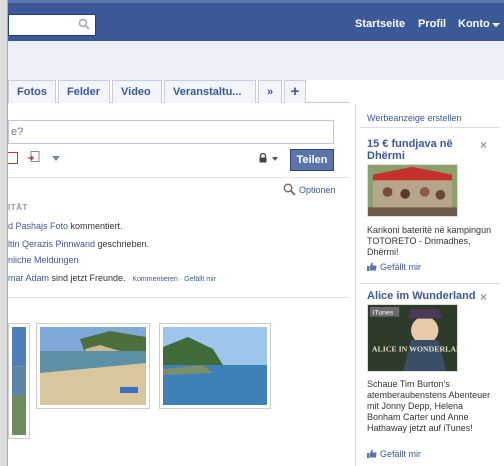  What do you see at coordinates (84, 24) in the screenshot?
I see `search-icon` at bounding box center [84, 24].